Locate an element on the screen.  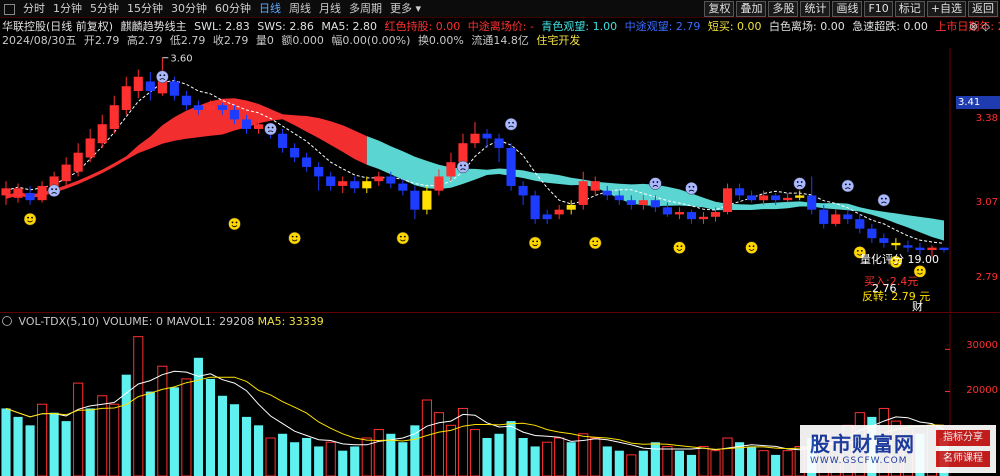
tab-3: 15分钟 is located at coordinates (145, 9).